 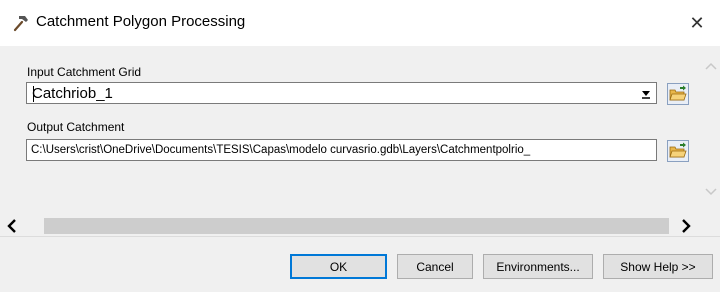 What do you see at coordinates (338, 266) in the screenshot?
I see `ok-button: OK` at bounding box center [338, 266].